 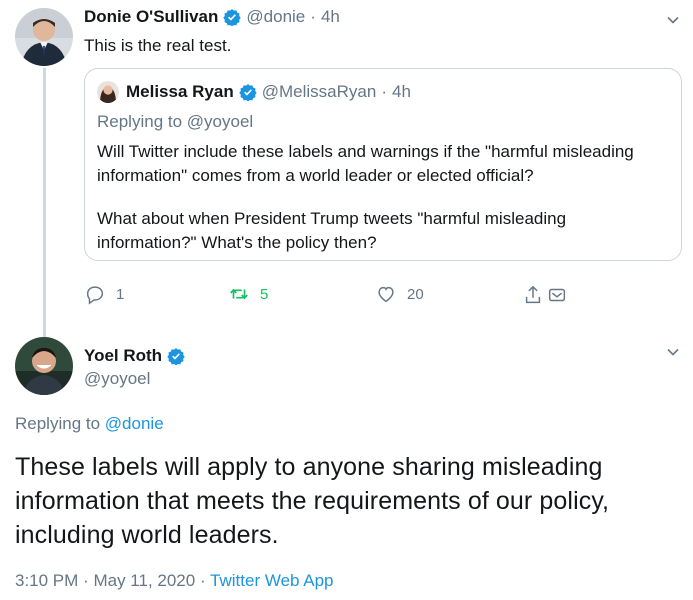 I want to click on tweet2-header: Yoel Roth, so click(x=134, y=356).